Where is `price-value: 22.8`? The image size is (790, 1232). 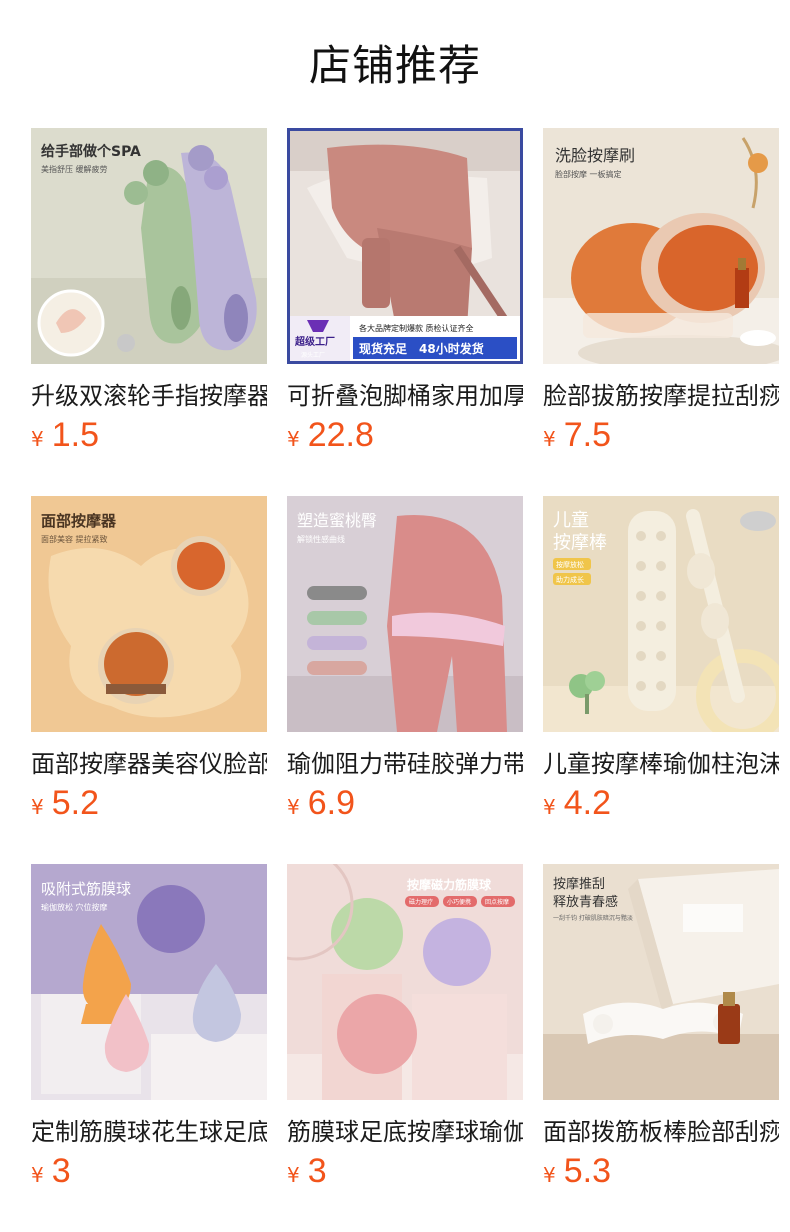
price-value: 22.8 is located at coordinates (340, 435).